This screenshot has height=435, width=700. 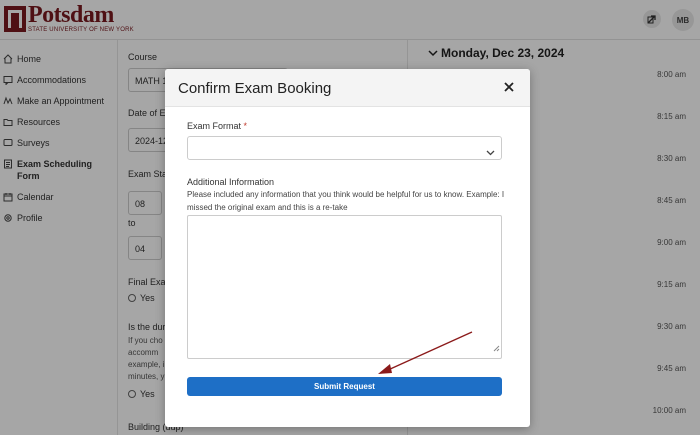 I want to click on exam-format-select, so click(x=344, y=148).